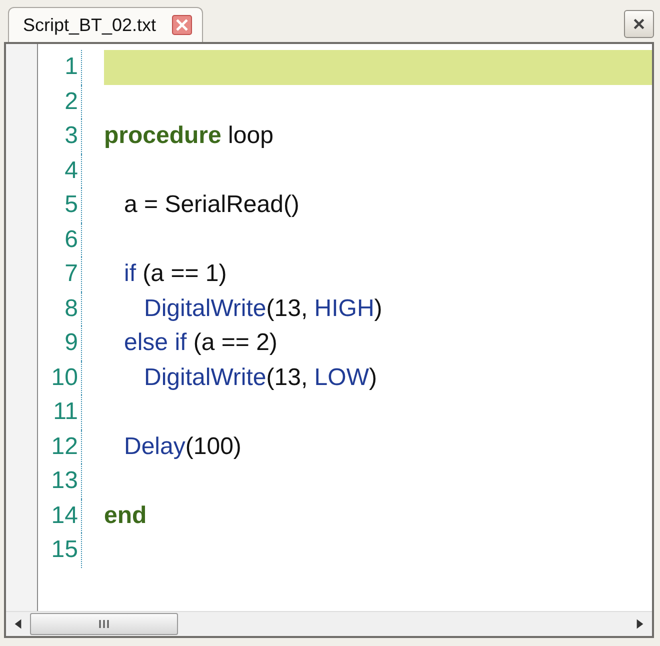 Image resolution: width=660 pixels, height=646 pixels. What do you see at coordinates (329, 623) in the screenshot?
I see `horizontal-scrollbar` at bounding box center [329, 623].